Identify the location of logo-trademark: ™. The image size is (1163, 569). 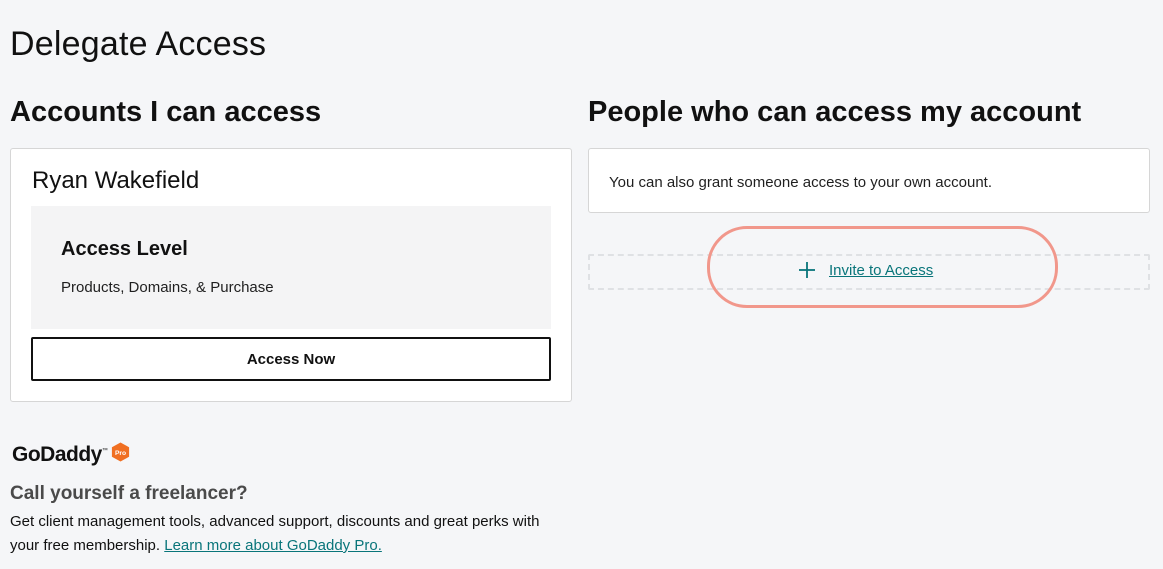
(104, 451).